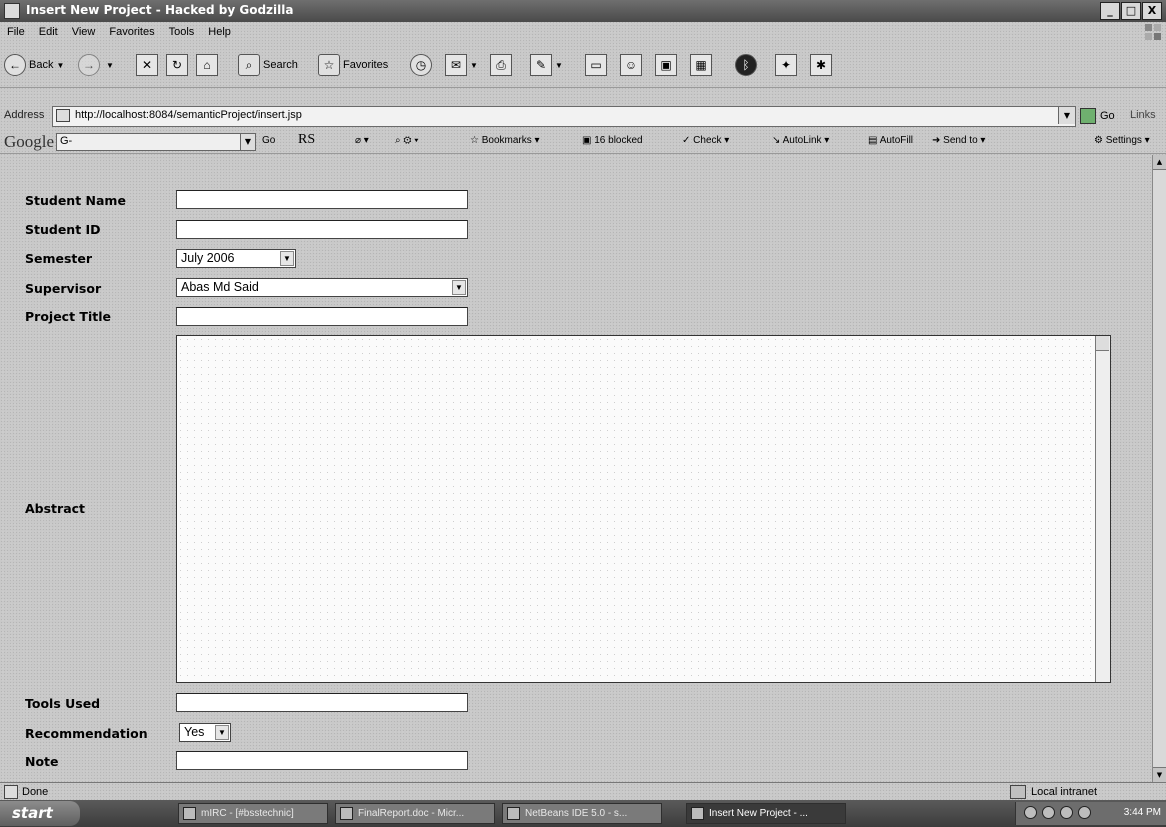  Describe the element at coordinates (11, 792) in the screenshot. I see `page-done-icon` at that location.